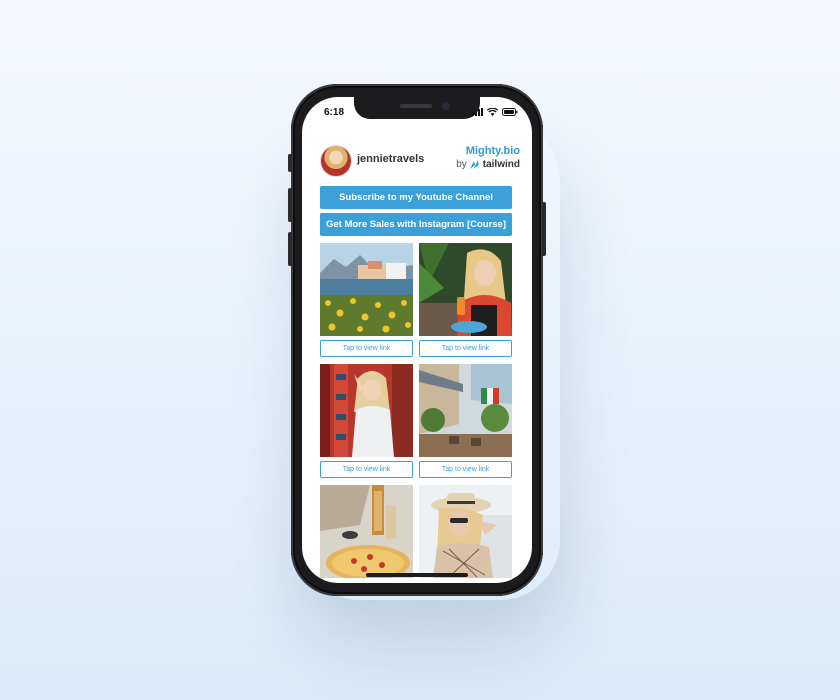 The image size is (840, 700). Describe the element at coordinates (416, 197) in the screenshot. I see `youtube-subscribe-button: Subscribe to my Youtube Channel` at that location.